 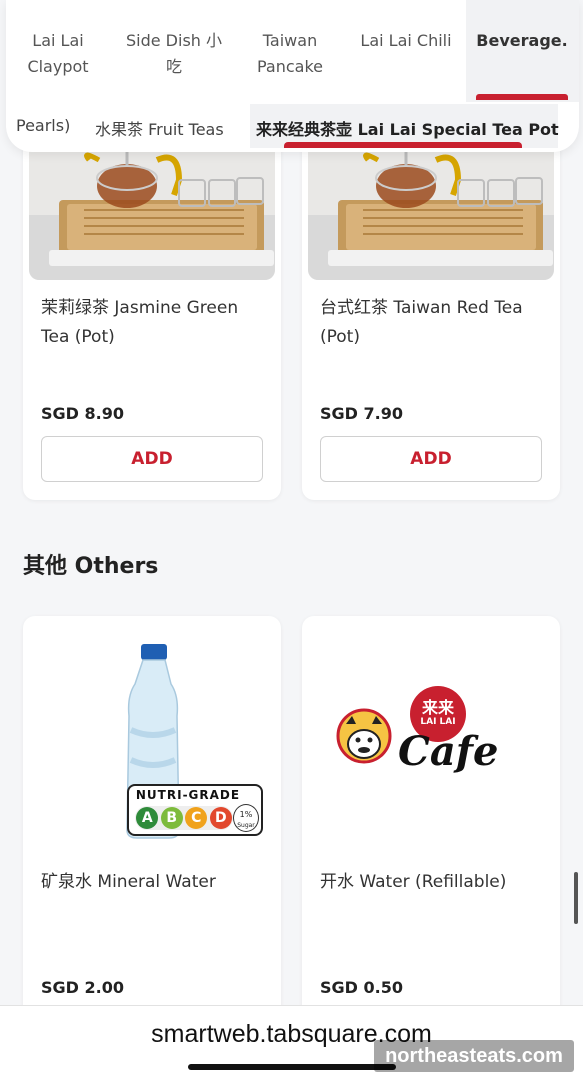 What do you see at coordinates (188, 795) in the screenshot?
I see `nutri-grade-title: NUTRI-GRADE` at bounding box center [188, 795].